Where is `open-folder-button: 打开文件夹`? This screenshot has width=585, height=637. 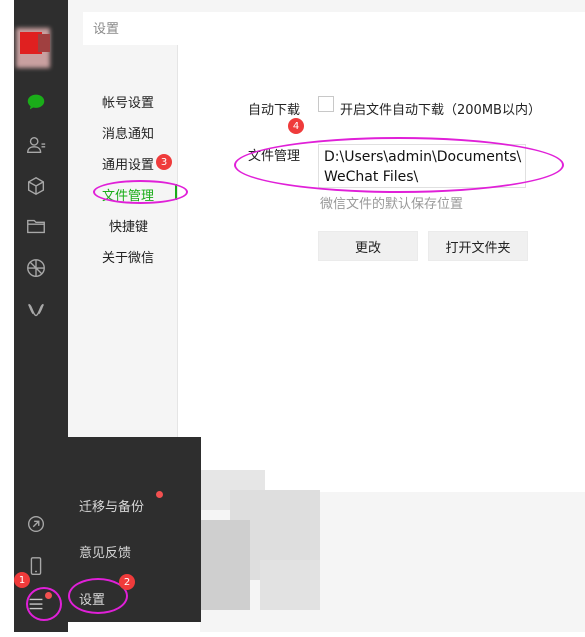
open-folder-button: 打开文件夹 is located at coordinates (478, 246).